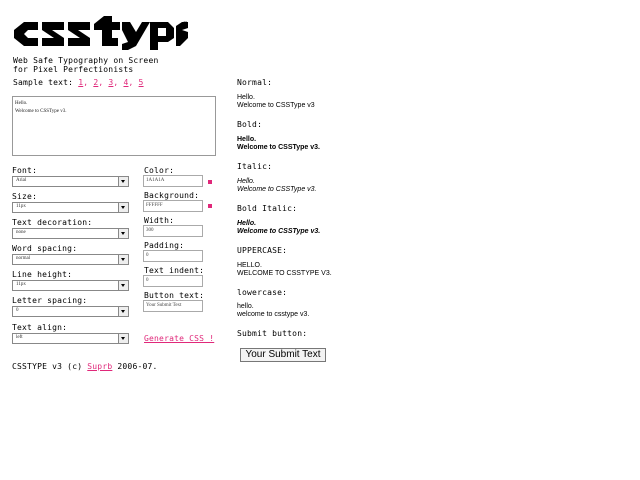  I want to click on preview-bold-title: Bold:, so click(250, 124).